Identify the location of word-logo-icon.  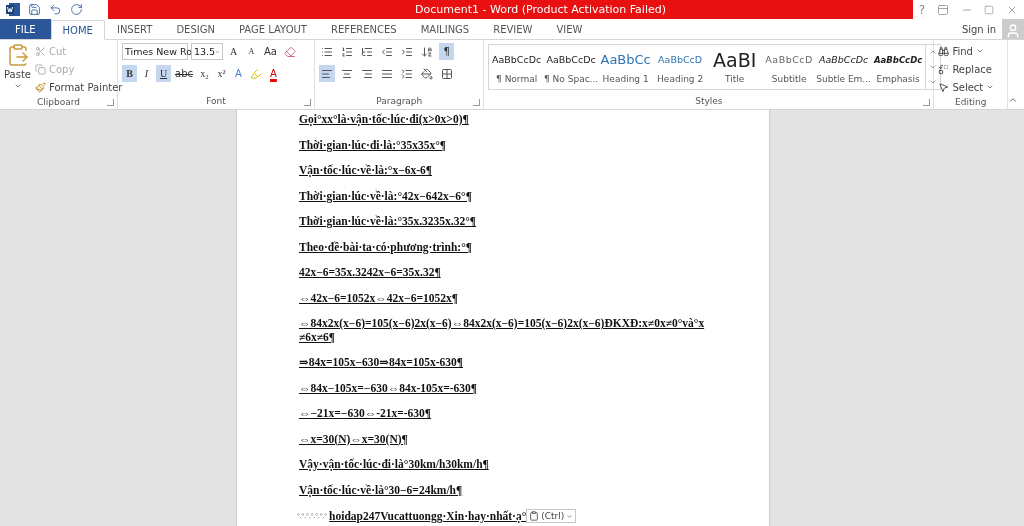
(13, 9).